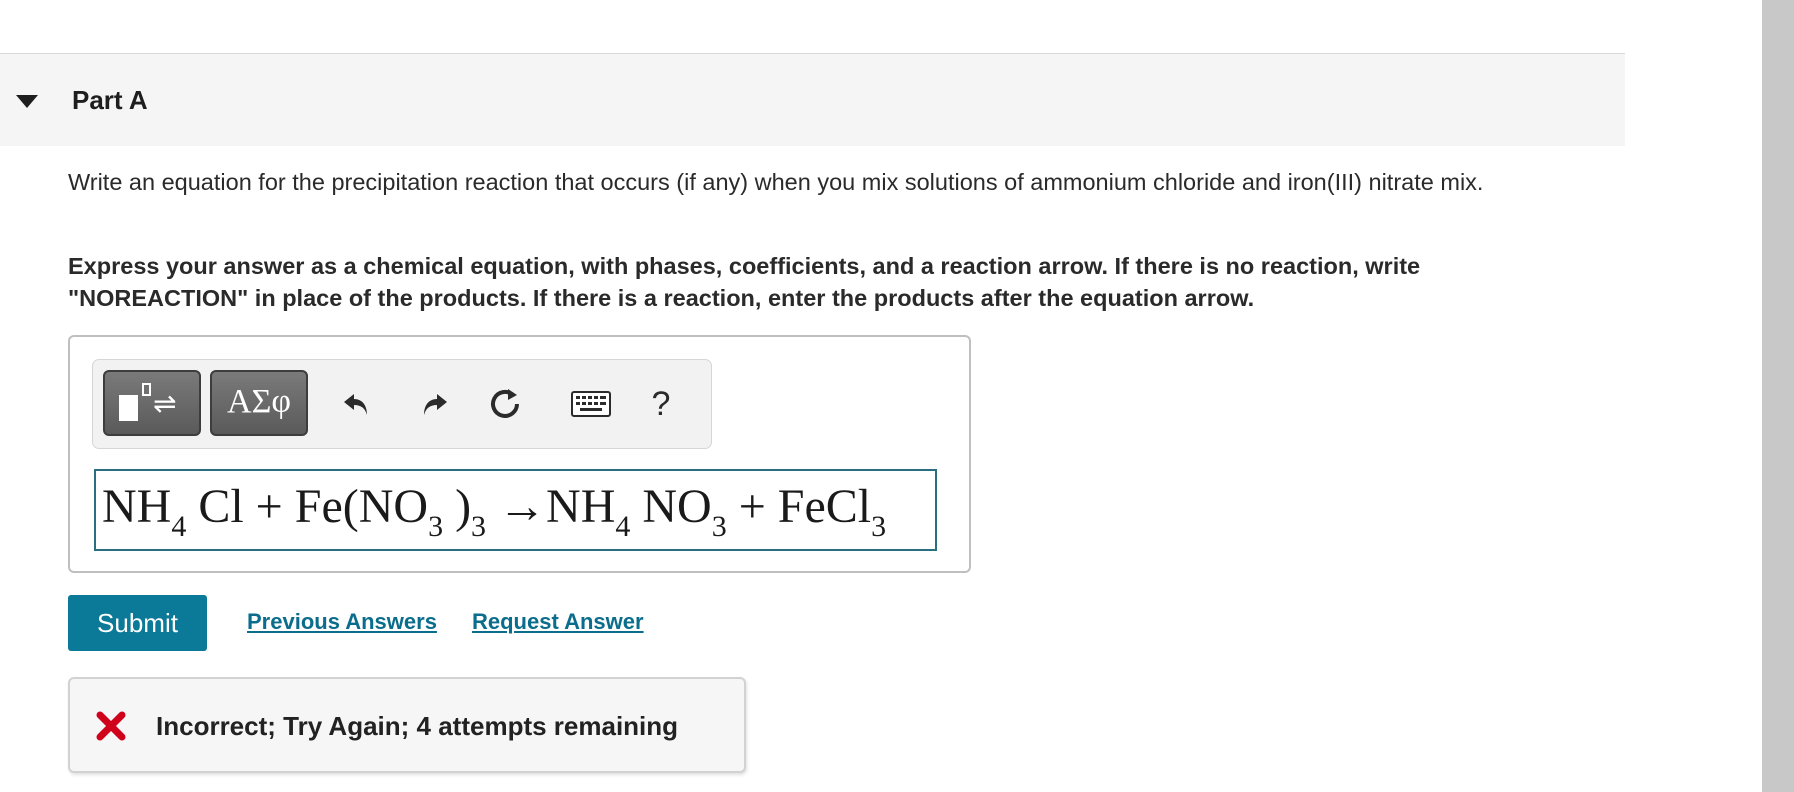 This screenshot has height=792, width=1794. I want to click on scrollbar, so click(1778, 396).